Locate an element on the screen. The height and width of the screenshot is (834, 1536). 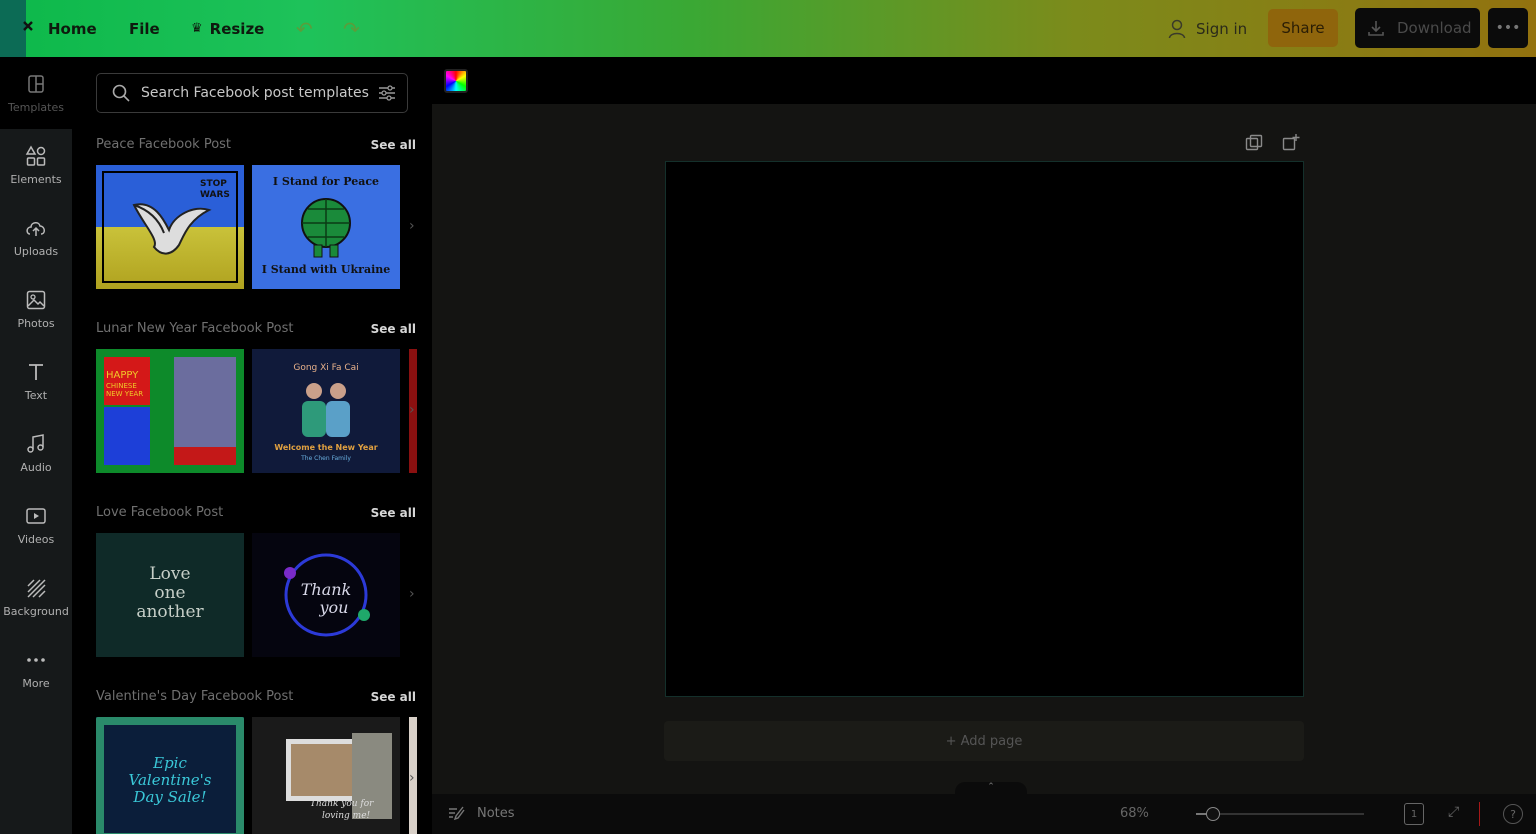
see-all-lunar: See all is located at coordinates (393, 329).